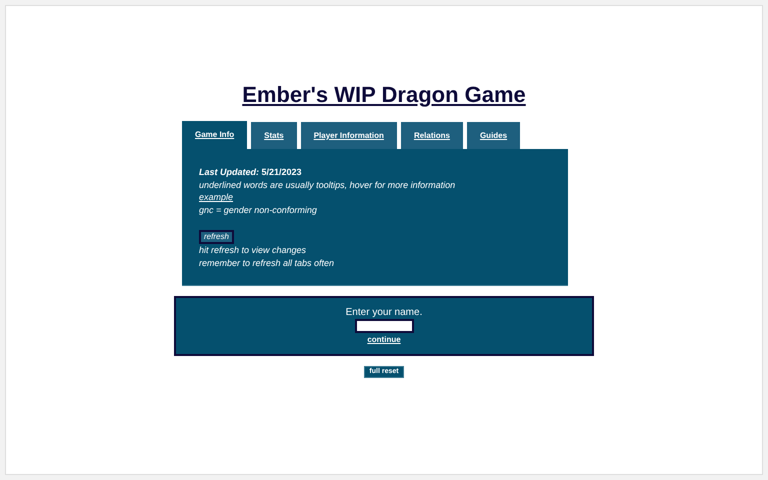 The width and height of the screenshot is (768, 480). Describe the element at coordinates (251, 172) in the screenshot. I see `last-updated-text: Last Updated: 5/21/2023` at that location.